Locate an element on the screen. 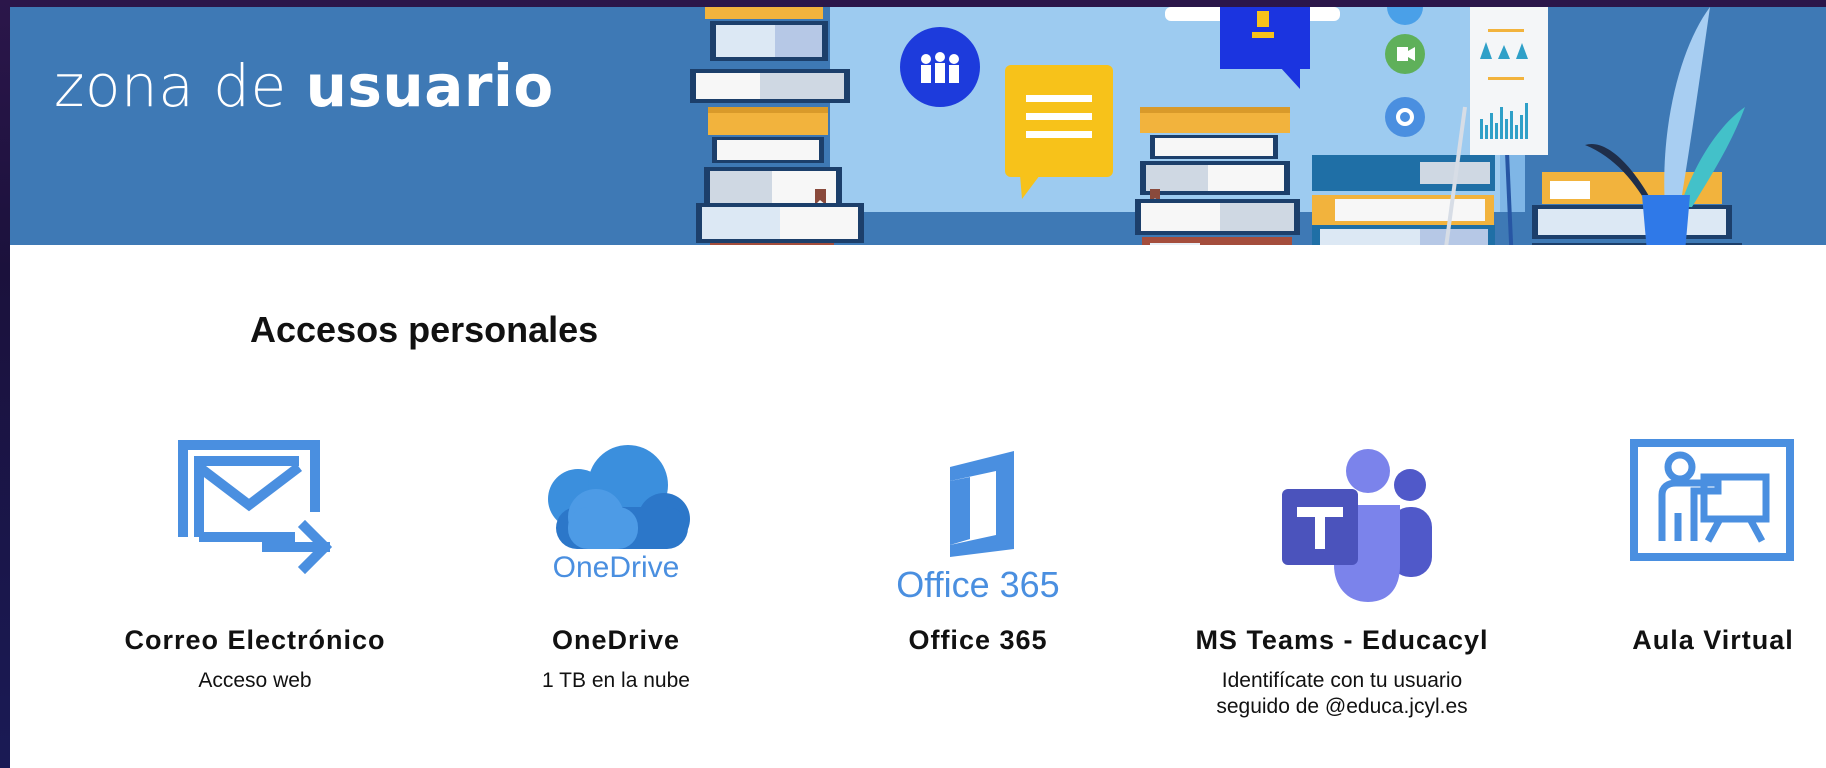  onedrive-cloud-icon: OneDrive is located at coordinates (616, 532).